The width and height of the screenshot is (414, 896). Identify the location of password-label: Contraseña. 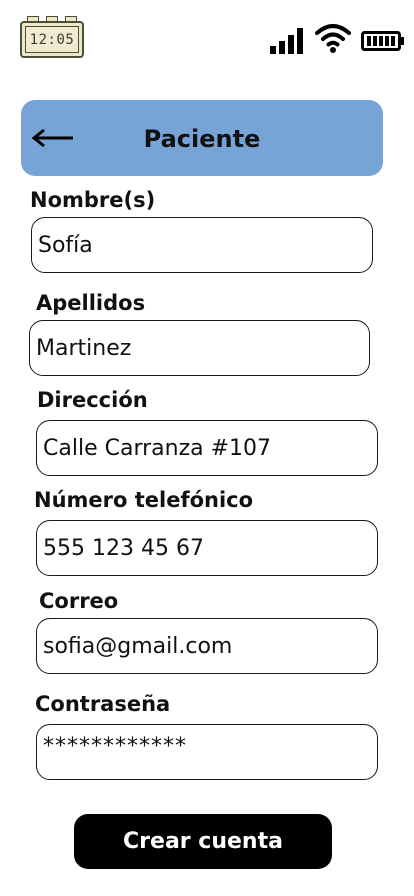
(103, 704).